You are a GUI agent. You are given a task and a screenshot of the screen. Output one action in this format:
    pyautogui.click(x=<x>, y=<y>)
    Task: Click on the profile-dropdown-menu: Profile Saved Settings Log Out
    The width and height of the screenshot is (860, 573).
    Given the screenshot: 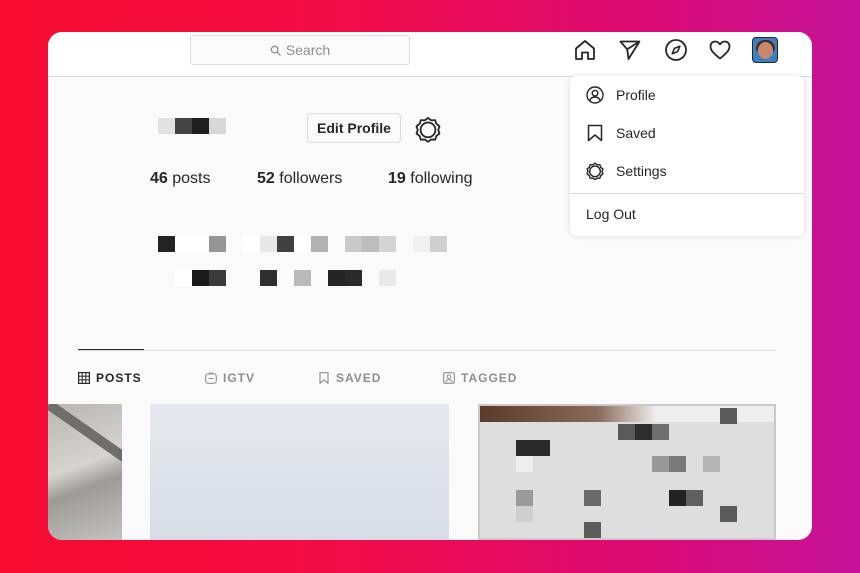 What is the action you would take?
    pyautogui.click(x=687, y=156)
    